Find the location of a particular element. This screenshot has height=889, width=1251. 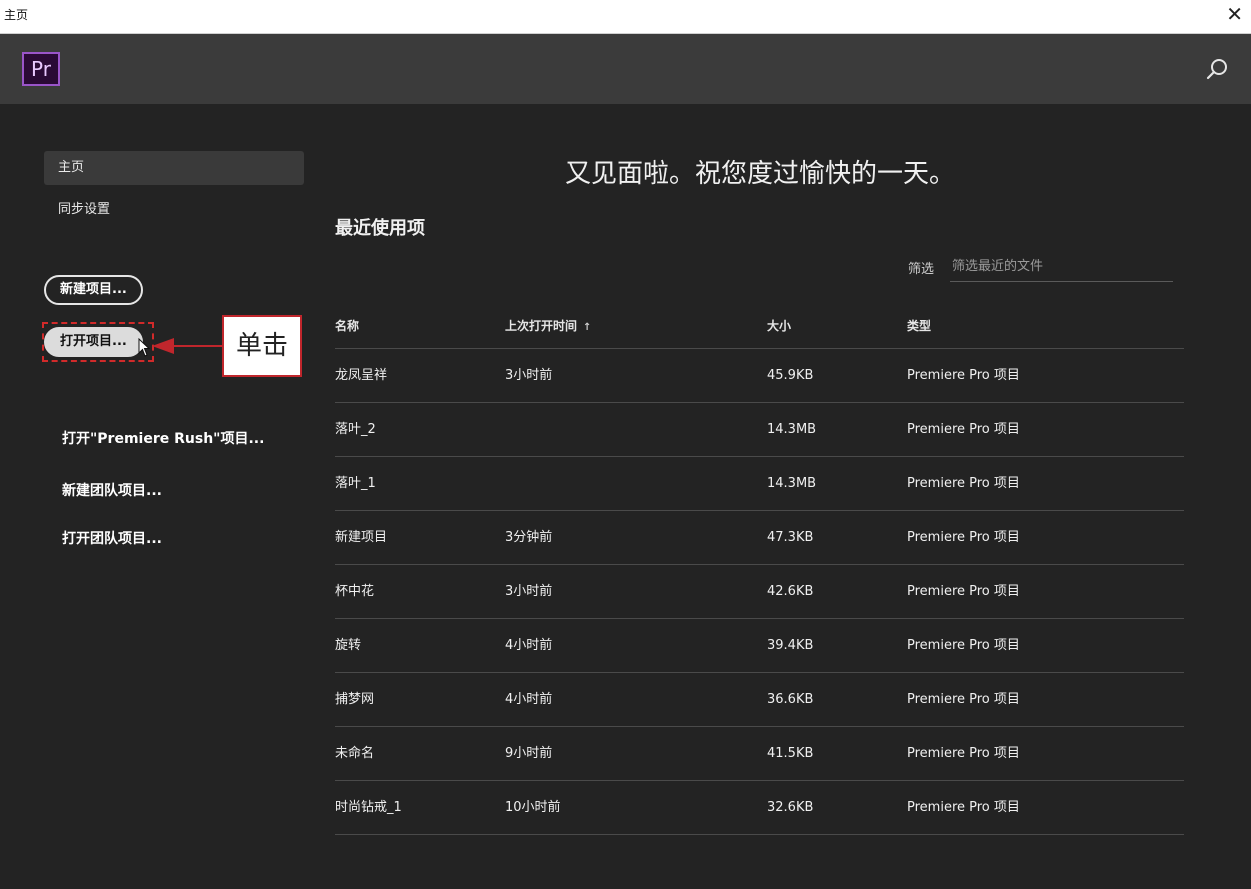

window-title: 主页 is located at coordinates (16, 15).